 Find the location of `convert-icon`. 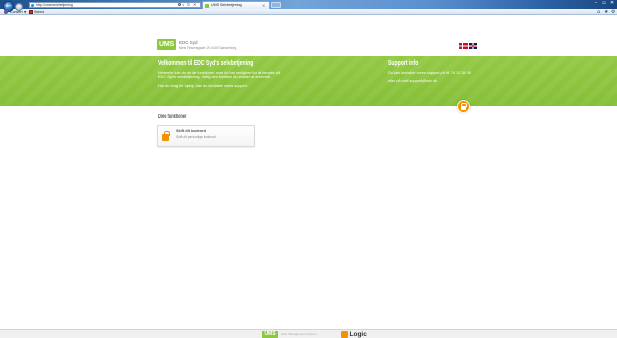

convert-icon is located at coordinates (6, 12).